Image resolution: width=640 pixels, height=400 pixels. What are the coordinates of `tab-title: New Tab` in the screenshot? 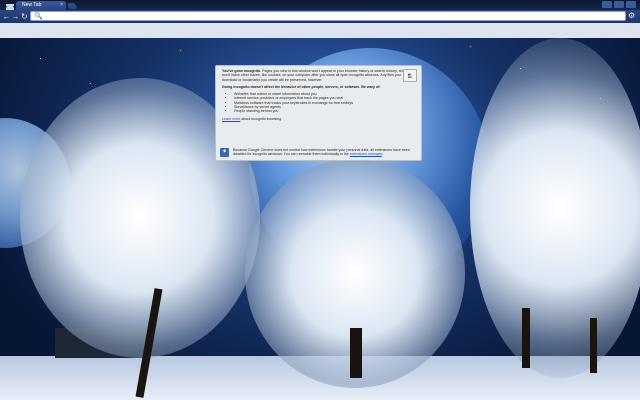 It's located at (32, 5).